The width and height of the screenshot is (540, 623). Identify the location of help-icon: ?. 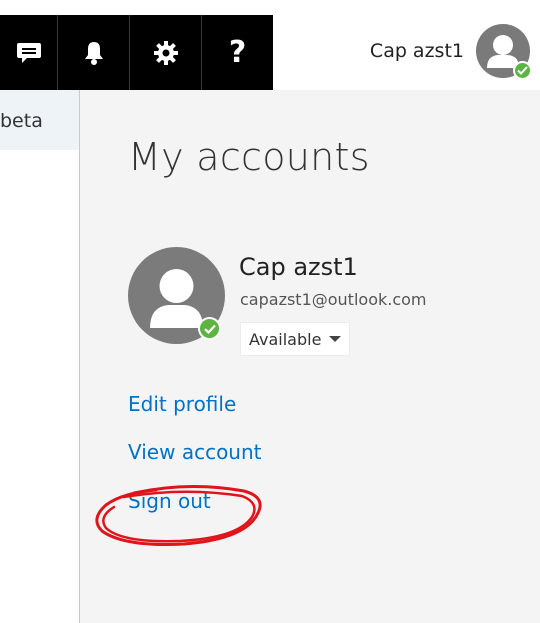
(237, 52).